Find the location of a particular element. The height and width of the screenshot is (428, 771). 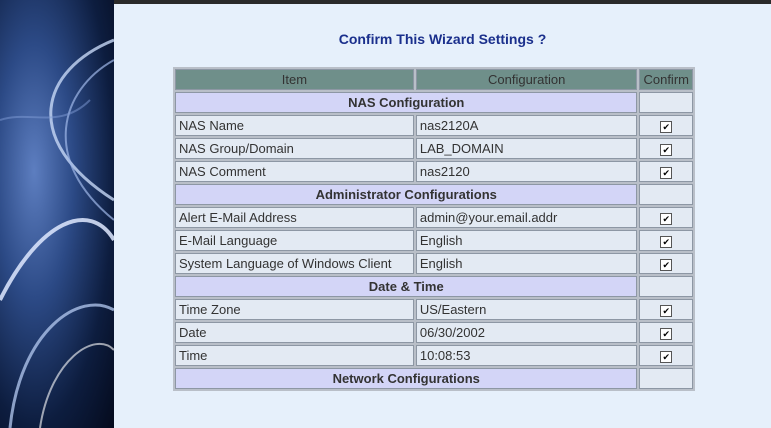

item-cell: NAS Group/Domain is located at coordinates (294, 148).